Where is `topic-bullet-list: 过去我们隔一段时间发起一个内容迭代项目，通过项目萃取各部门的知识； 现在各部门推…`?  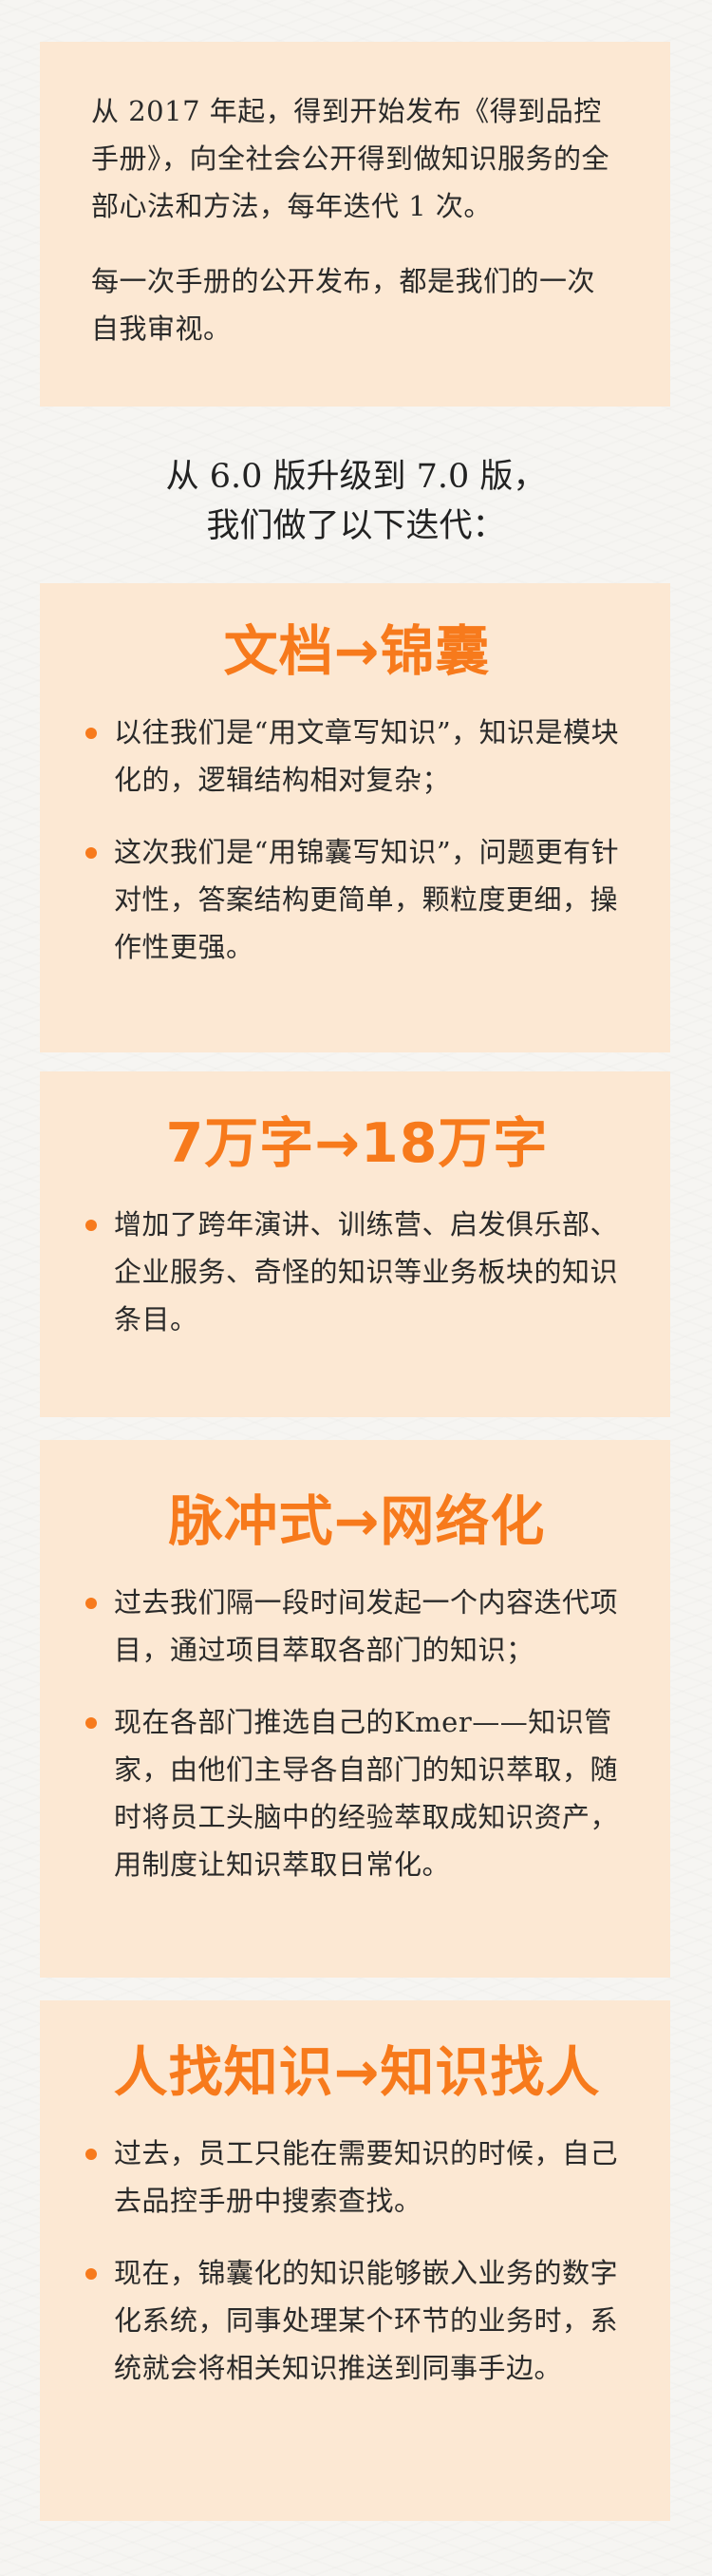
topic-bullet-list: 过去我们隔一段时间发起一个内容迭代项目，通过项目萃取各部门的知识； 现在各部门推… is located at coordinates (357, 1733).